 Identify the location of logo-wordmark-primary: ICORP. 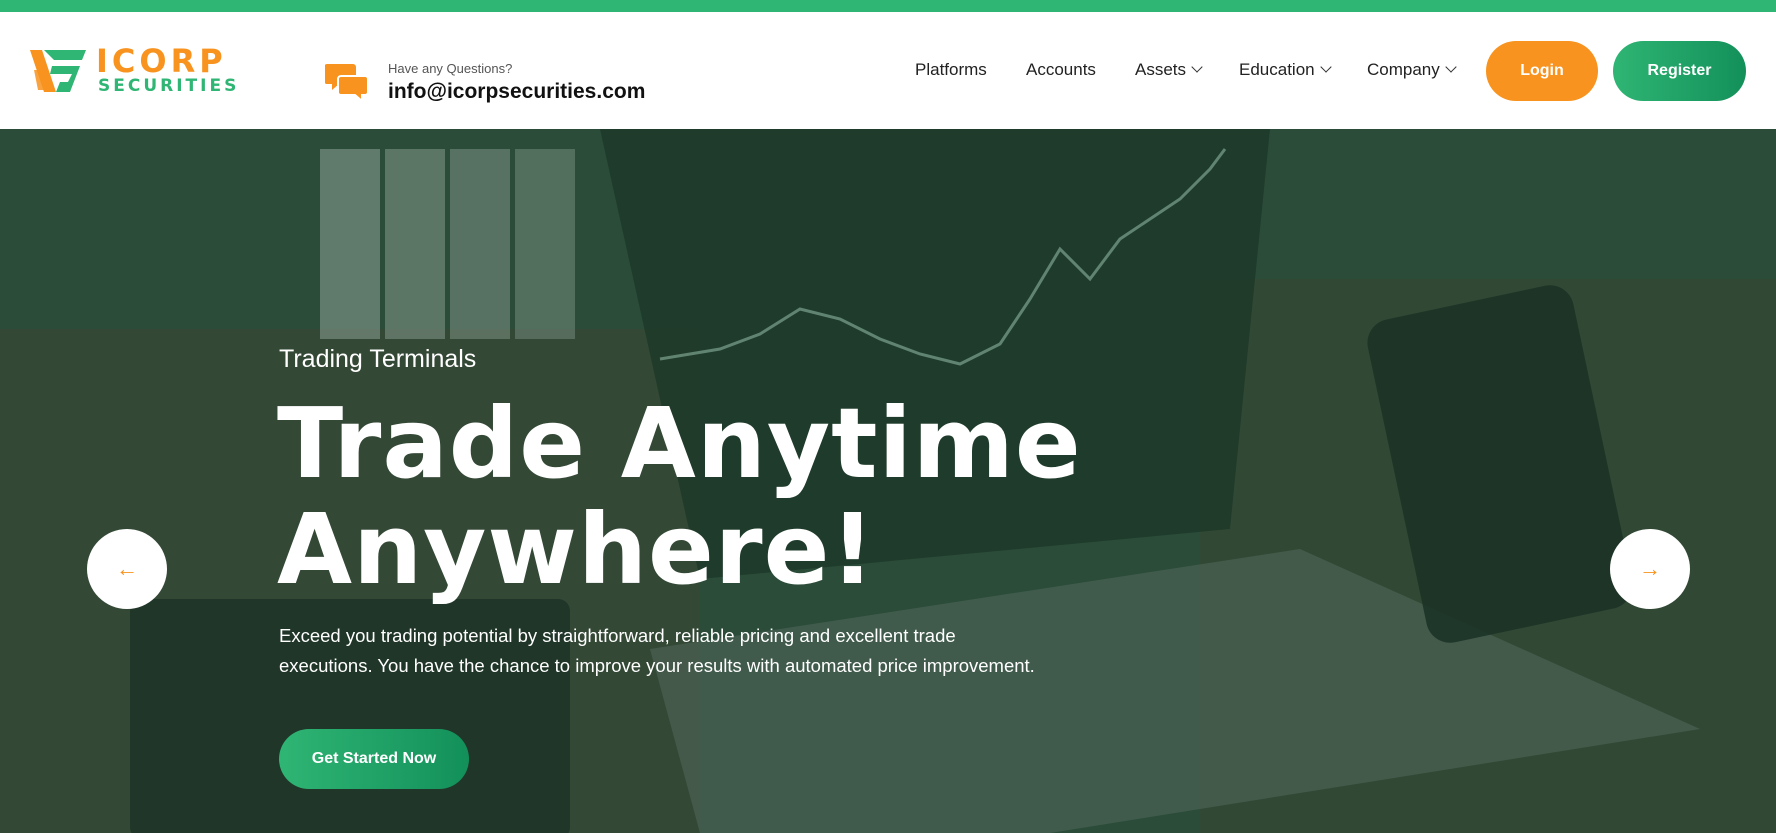
(161, 61).